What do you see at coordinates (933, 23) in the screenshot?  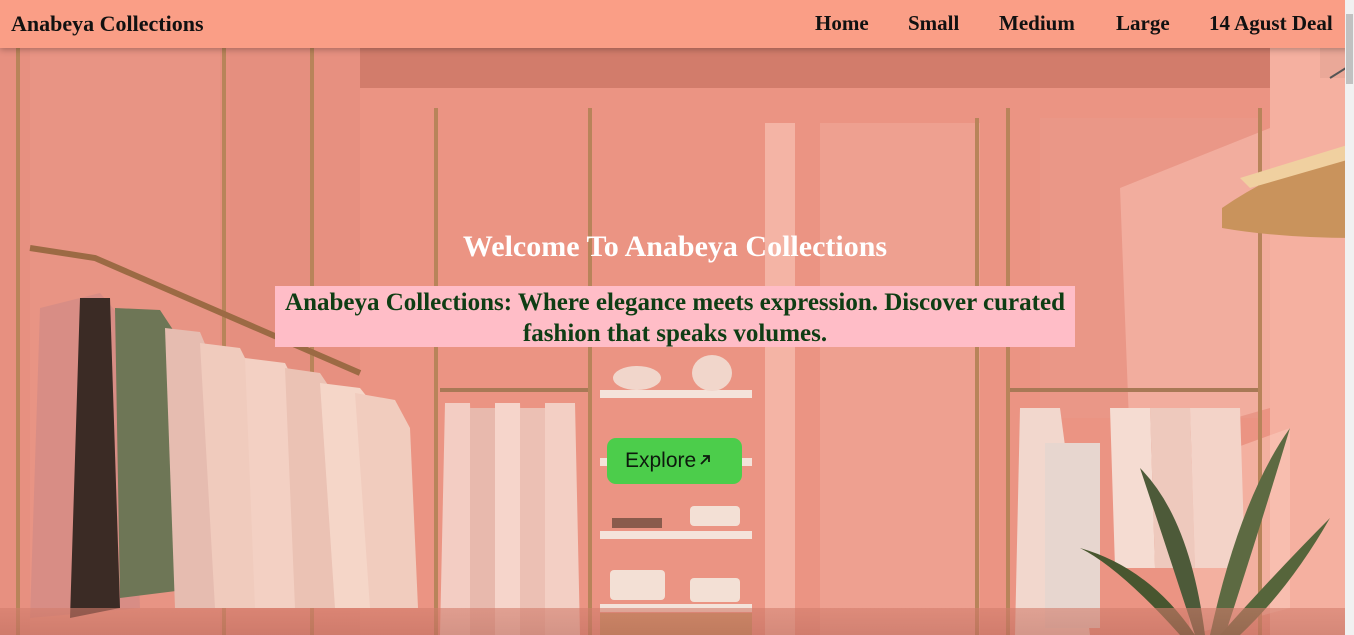 I see `nav-link-small: Small` at bounding box center [933, 23].